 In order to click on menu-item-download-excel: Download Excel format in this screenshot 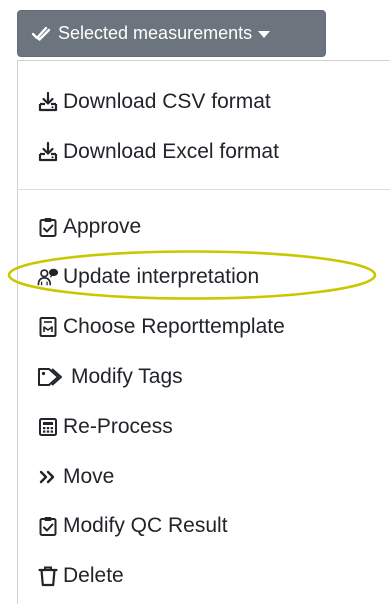, I will do `click(158, 152)`.